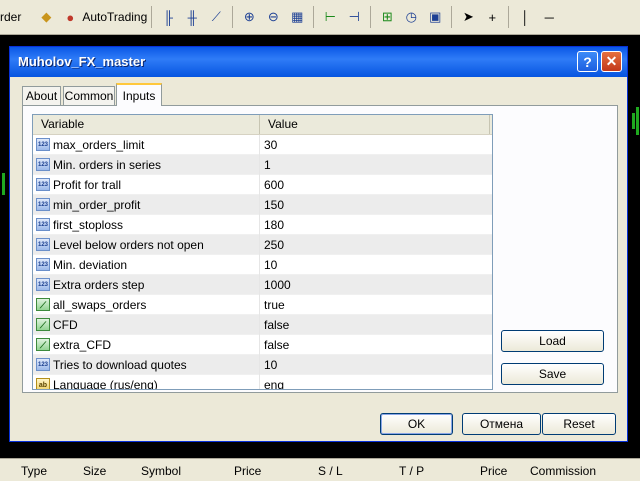  Describe the element at coordinates (435, 17) in the screenshot. I see `templates-icon: ▣` at that location.